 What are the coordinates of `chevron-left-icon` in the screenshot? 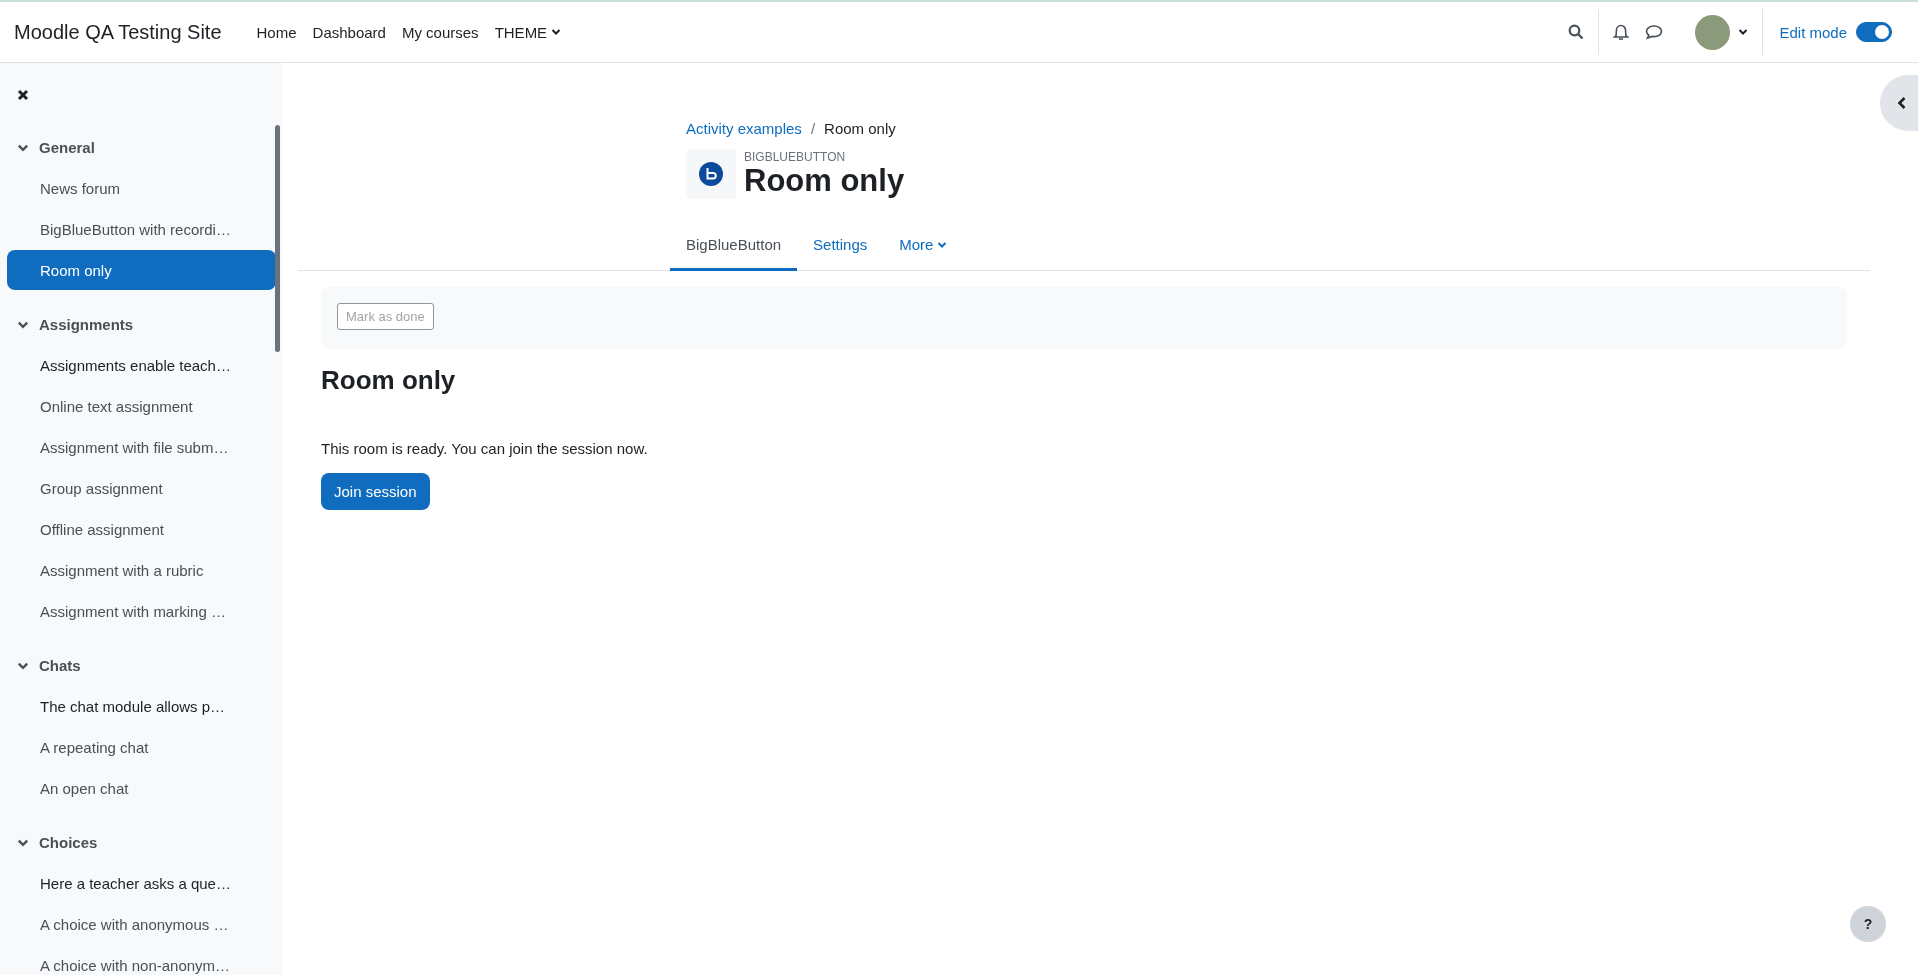 It's located at (1902, 103).